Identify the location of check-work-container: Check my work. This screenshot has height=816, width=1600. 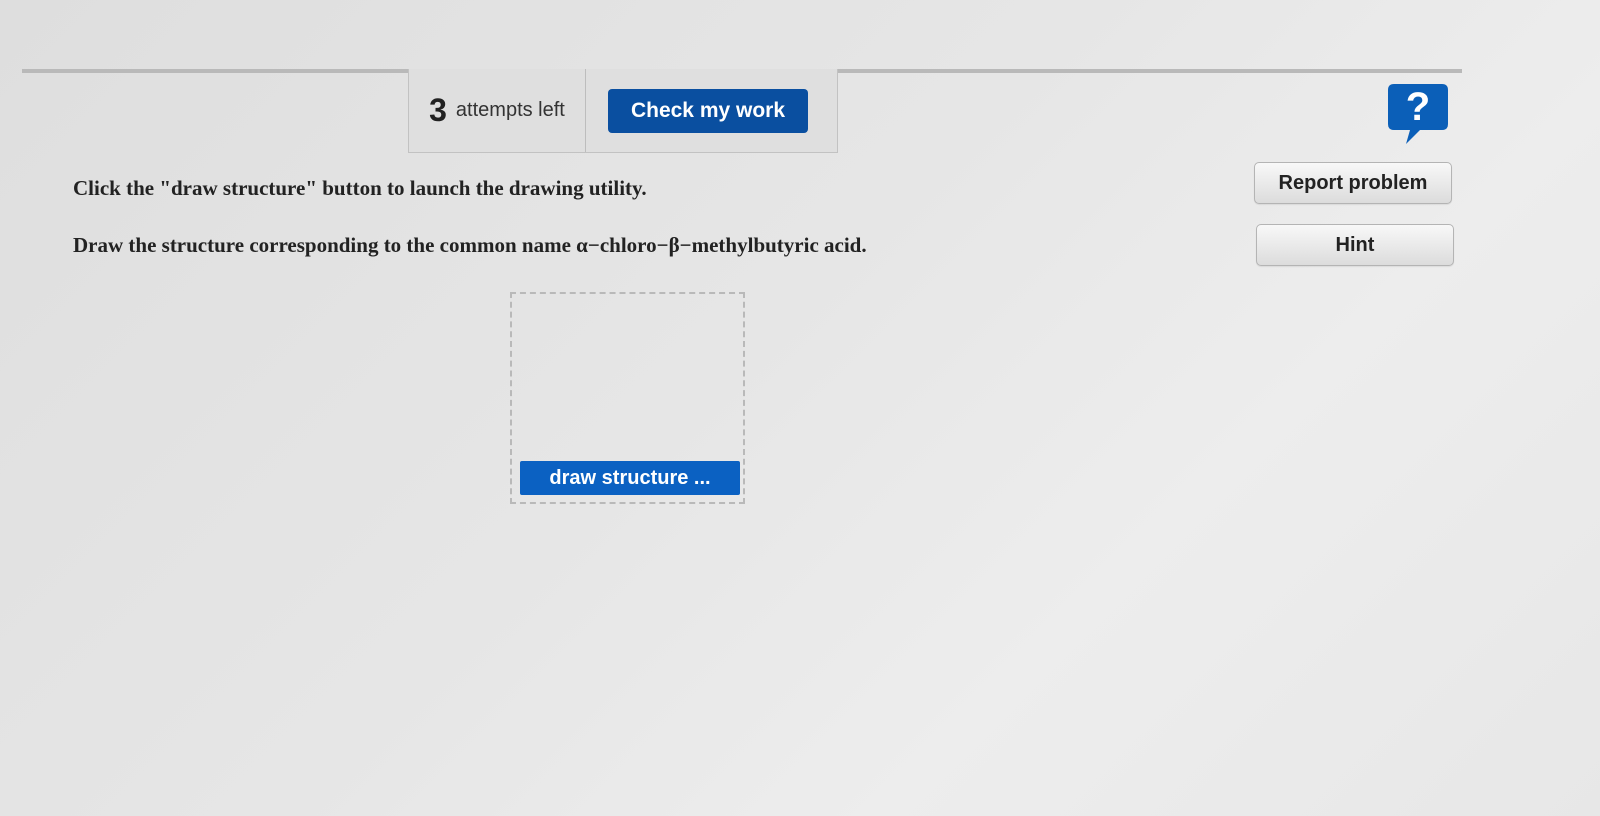
(711, 110).